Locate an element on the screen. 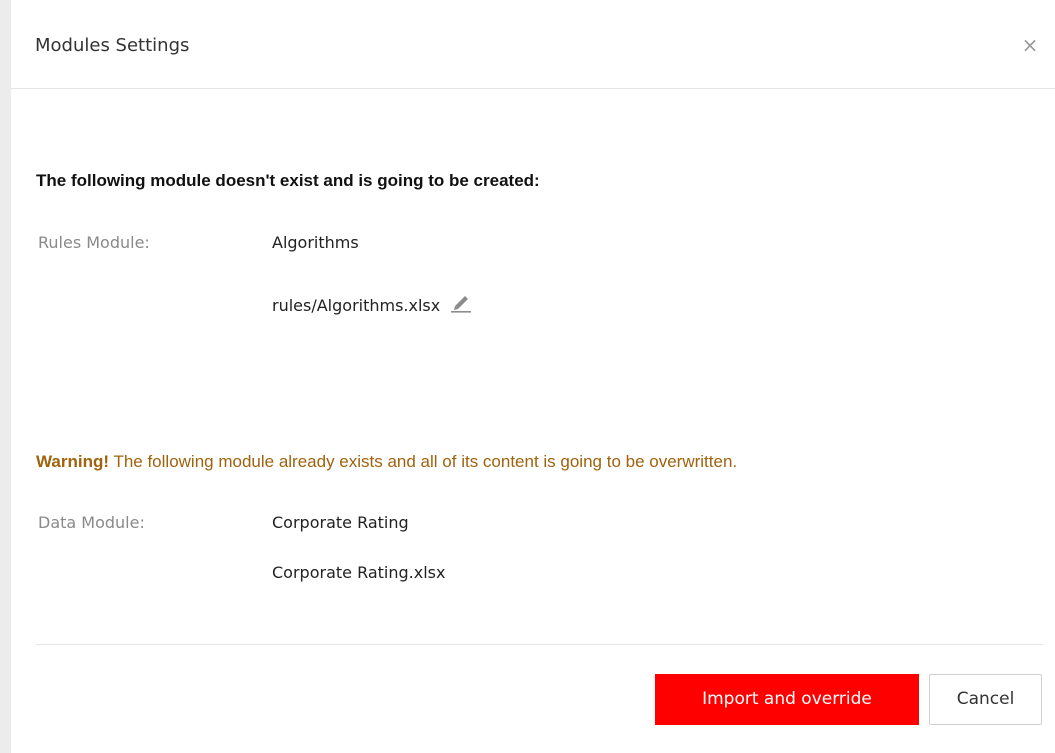 This screenshot has width=1055, height=753. rules-module-label: Rules Module: is located at coordinates (94, 242).